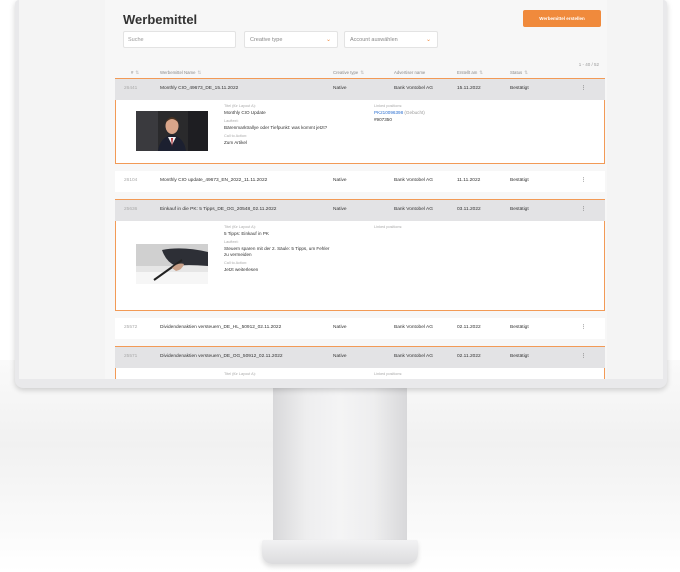 The height and width of the screenshot is (572, 680). I want to click on row-id: 25571, so click(131, 356).